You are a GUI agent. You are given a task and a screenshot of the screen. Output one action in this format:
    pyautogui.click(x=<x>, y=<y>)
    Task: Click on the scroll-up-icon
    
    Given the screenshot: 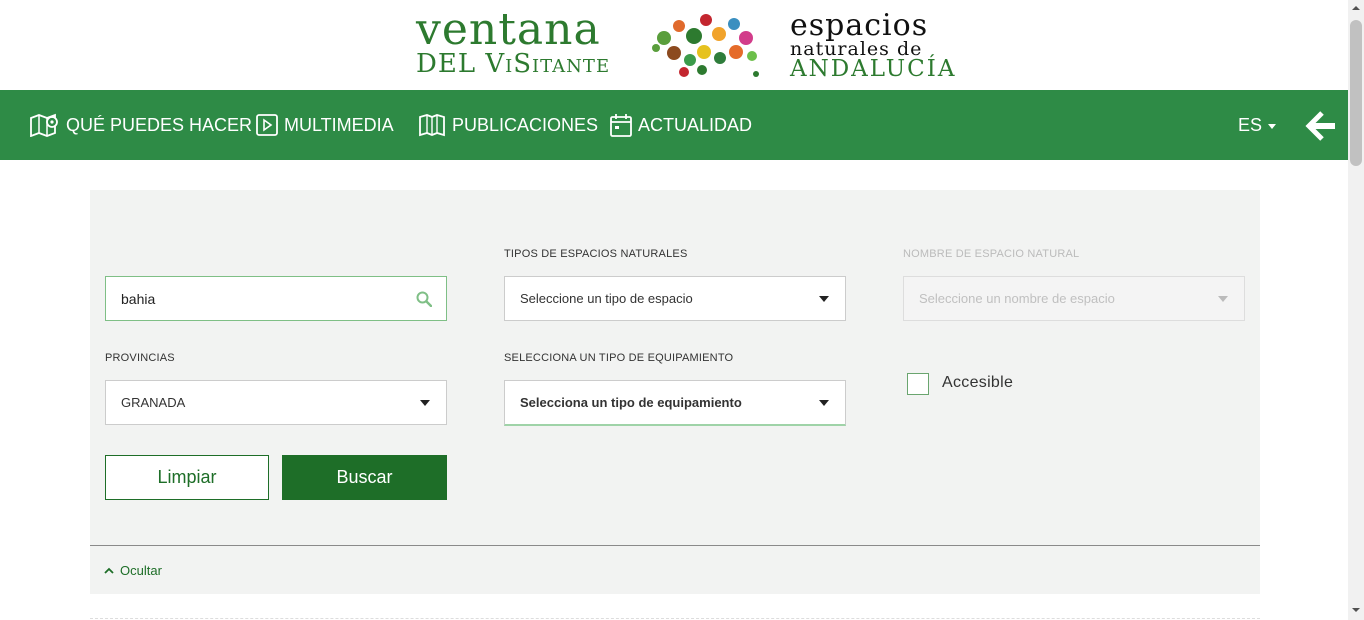 What is the action you would take?
    pyautogui.click(x=1356, y=8)
    